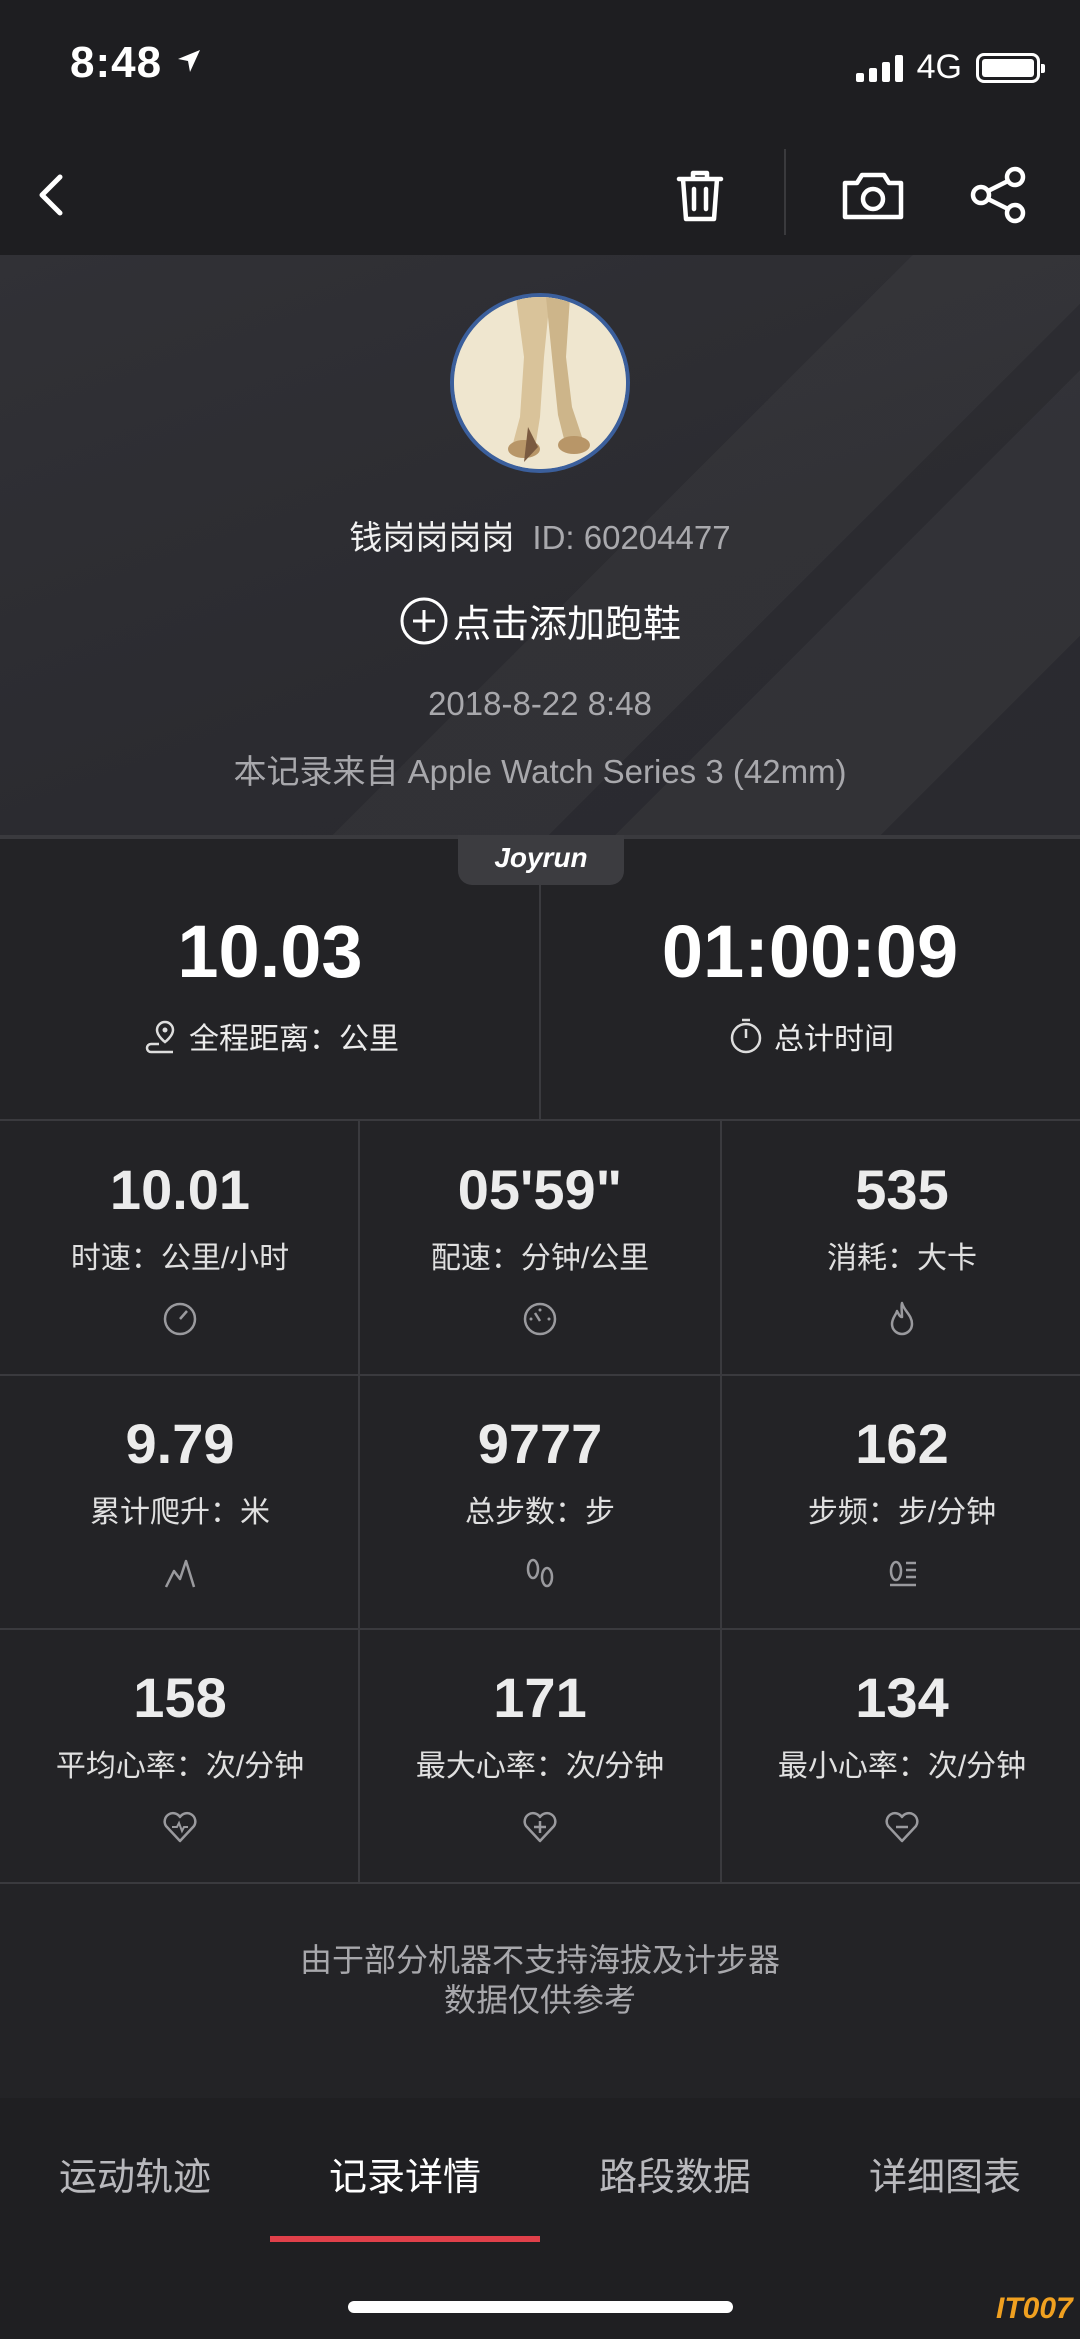 The image size is (1080, 2339). I want to click on flame-icon, so click(902, 1318).